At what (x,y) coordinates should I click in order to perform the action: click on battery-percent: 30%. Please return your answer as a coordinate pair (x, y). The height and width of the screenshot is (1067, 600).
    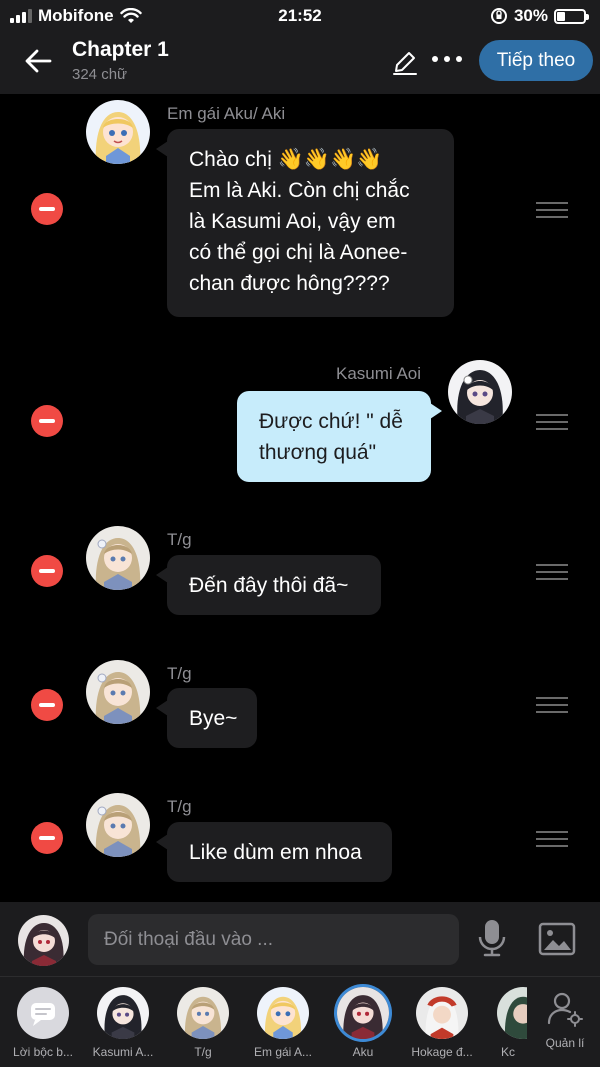
    Looking at the image, I should click on (530, 15).